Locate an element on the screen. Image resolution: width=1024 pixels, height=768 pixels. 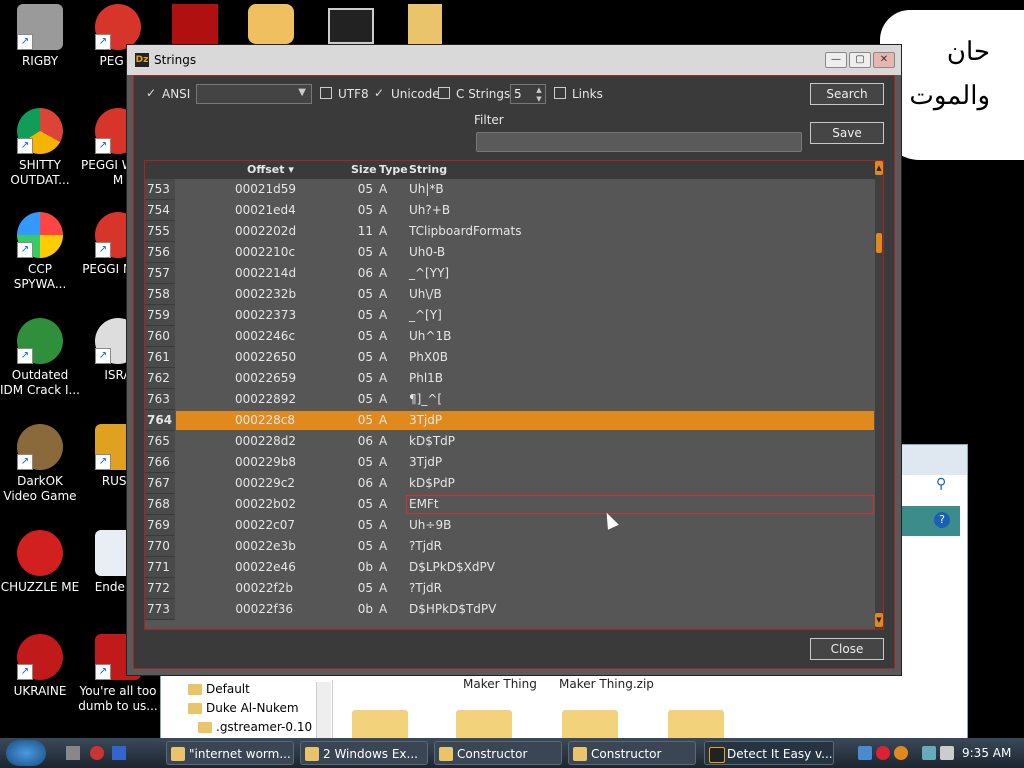
maximize-button: ▢ is located at coordinates (860, 60).